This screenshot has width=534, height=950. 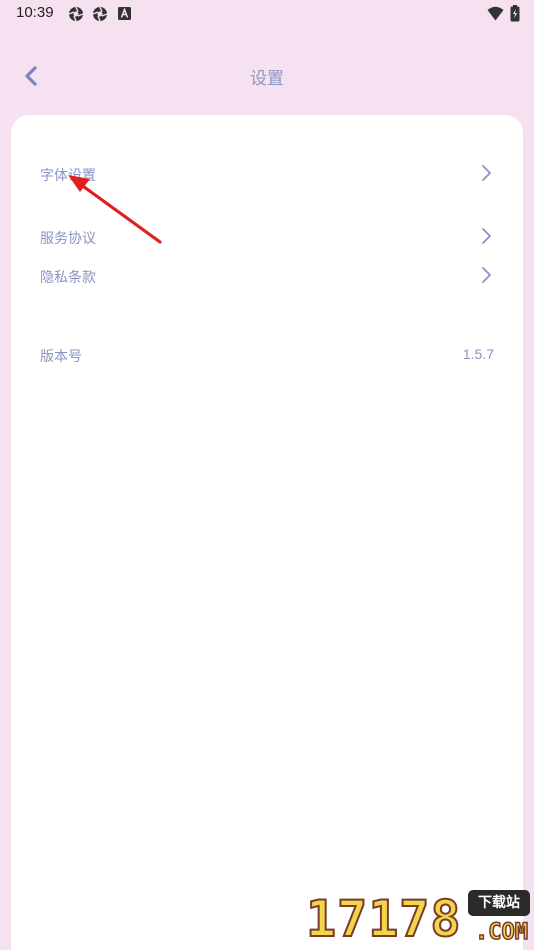 What do you see at coordinates (267, 173) in the screenshot?
I see `settings-row-font: 字体设置` at bounding box center [267, 173].